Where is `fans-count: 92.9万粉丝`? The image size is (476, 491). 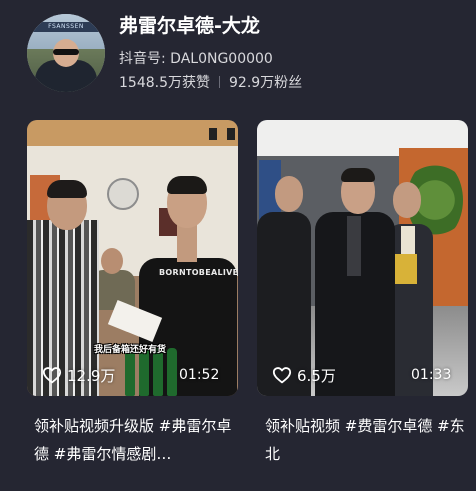 fans-count: 92.9万粉丝 is located at coordinates (266, 83).